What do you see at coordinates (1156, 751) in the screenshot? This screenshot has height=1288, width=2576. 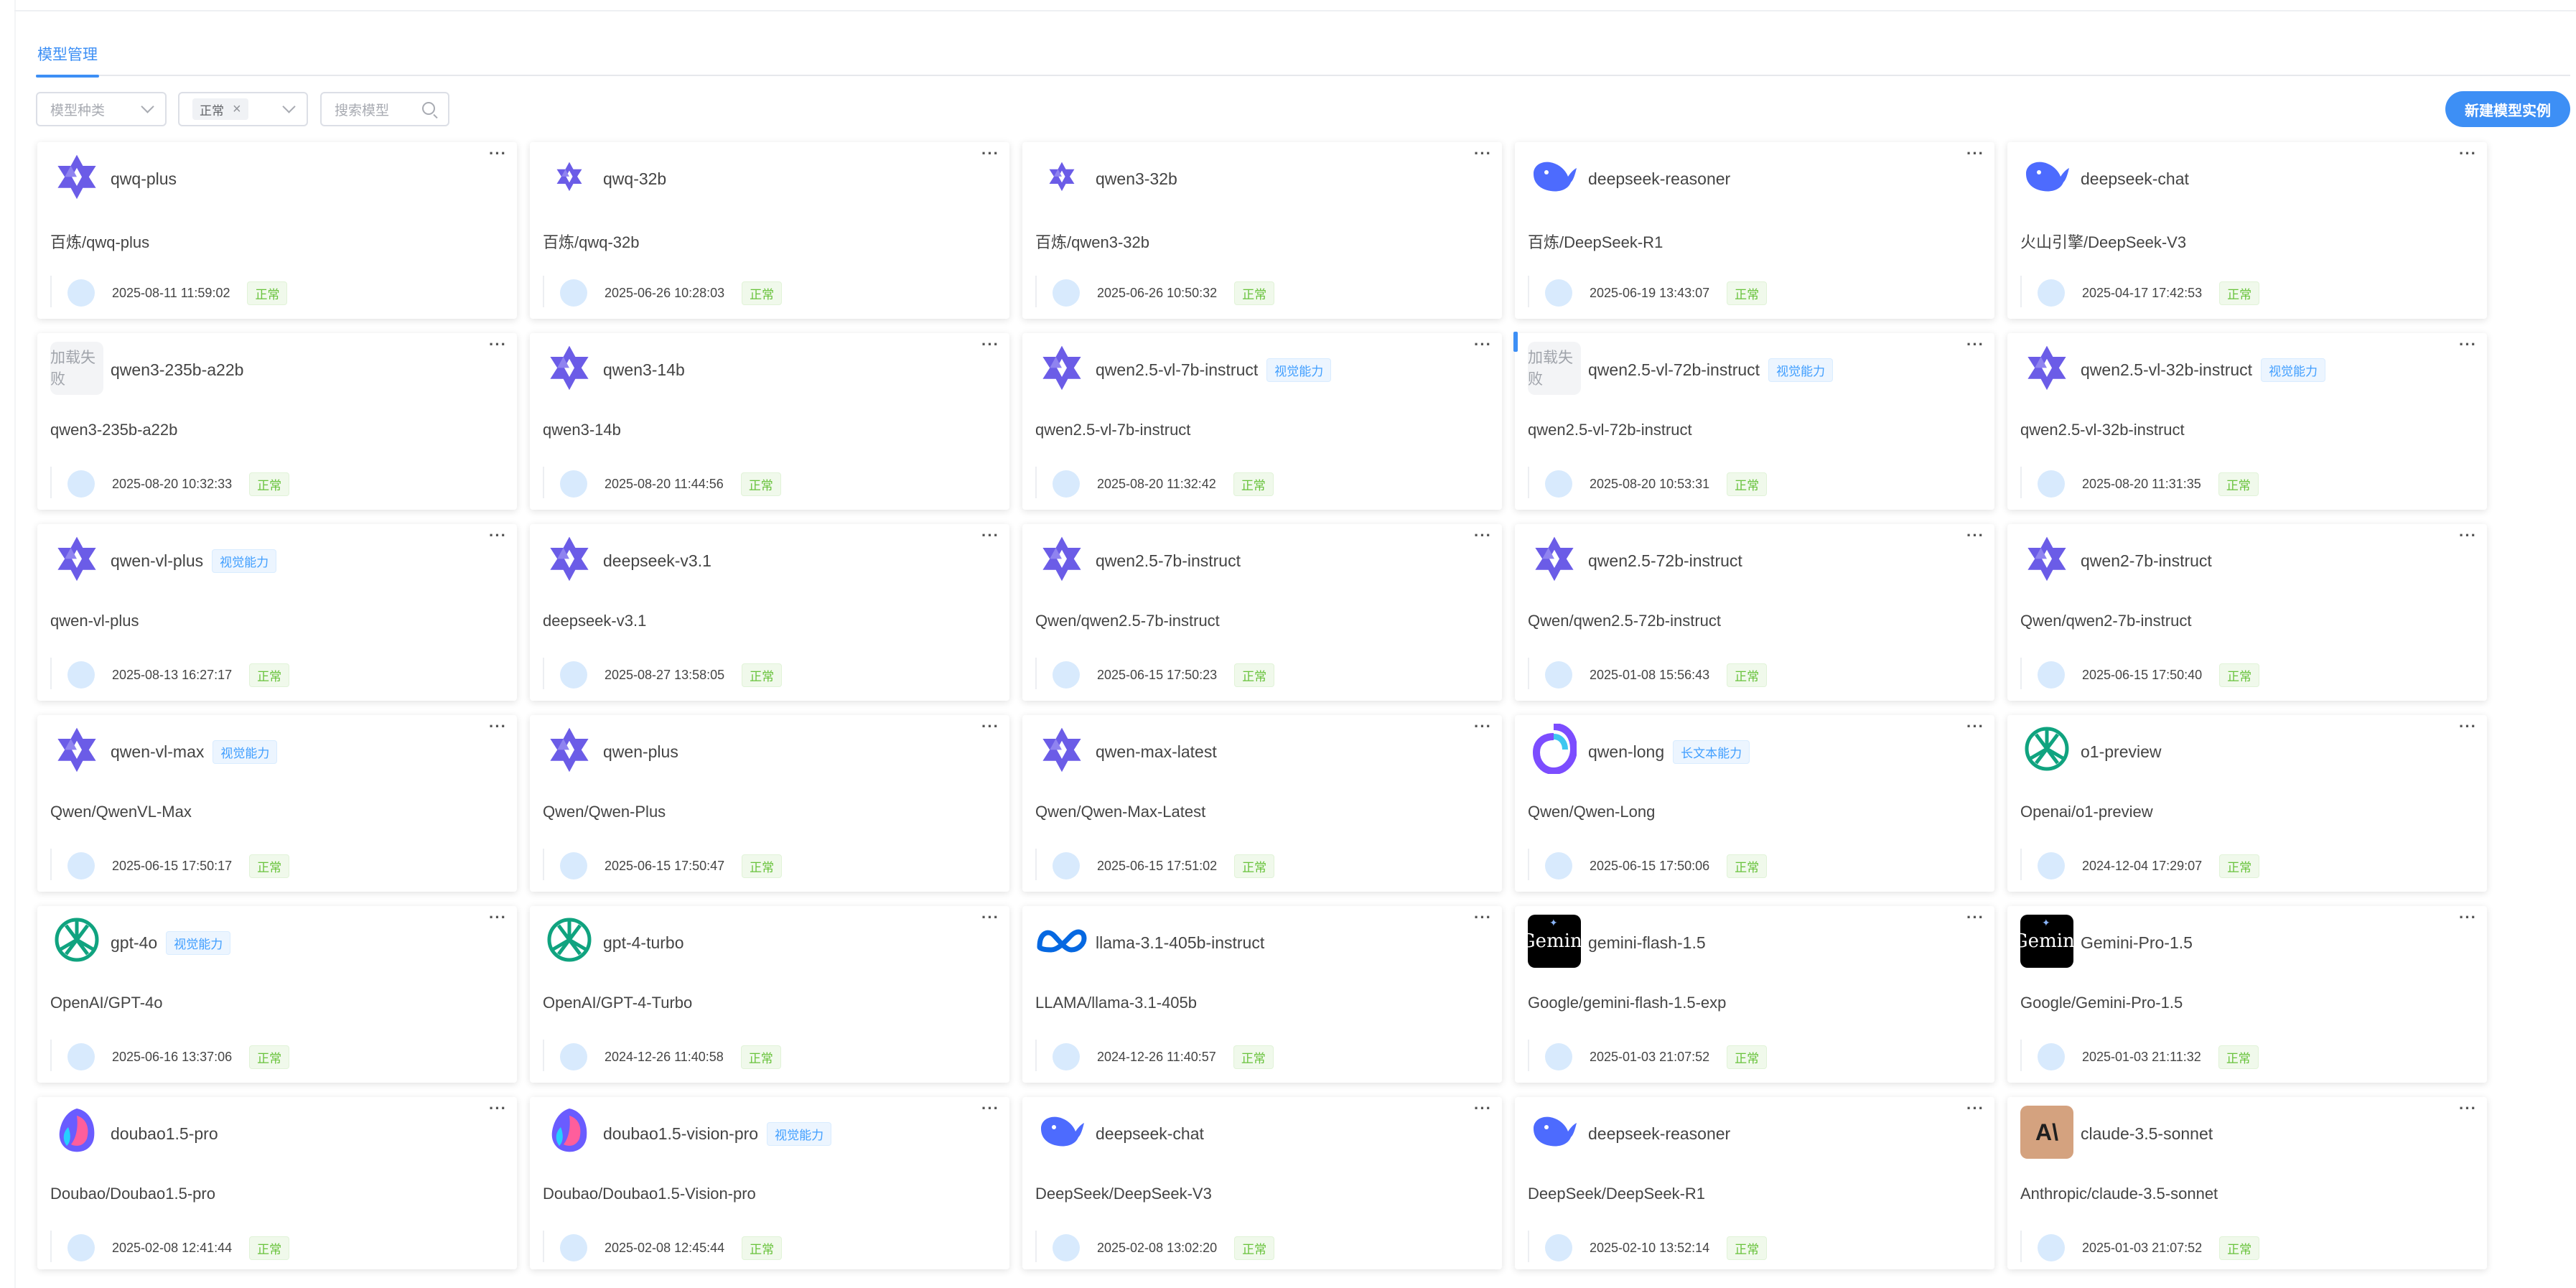 I see `model-name: qwen-max-latest` at bounding box center [1156, 751].